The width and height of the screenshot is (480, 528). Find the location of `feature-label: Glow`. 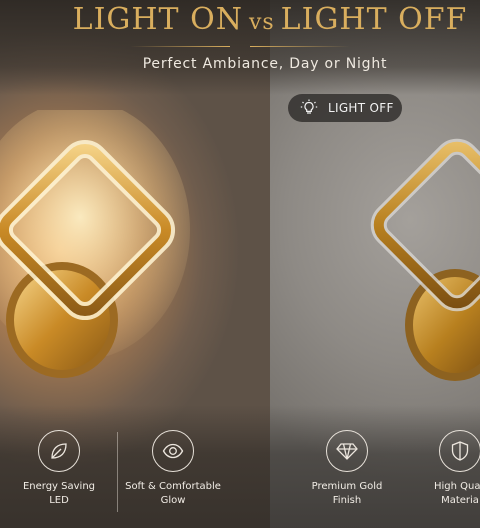

feature-label: Glow is located at coordinates (173, 500).